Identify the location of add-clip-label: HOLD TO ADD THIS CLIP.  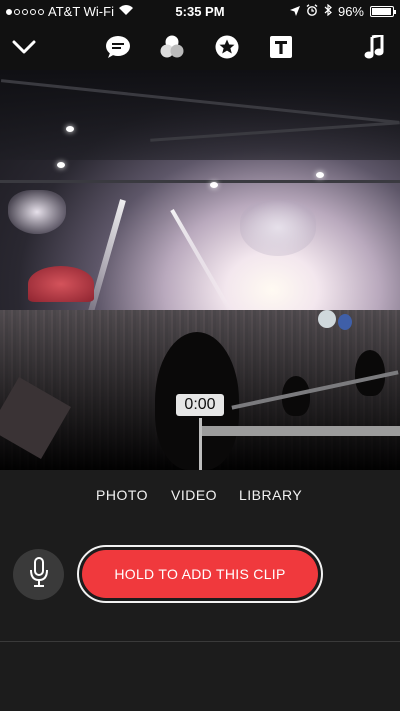
(200, 574).